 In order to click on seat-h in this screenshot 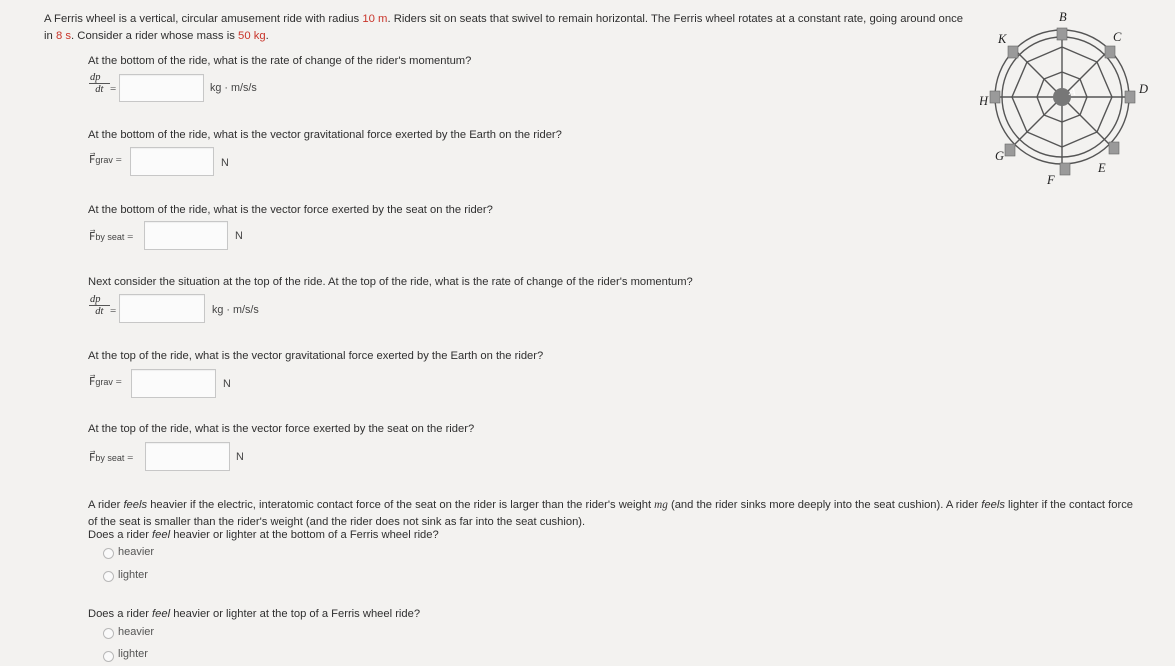, I will do `click(995, 97)`.